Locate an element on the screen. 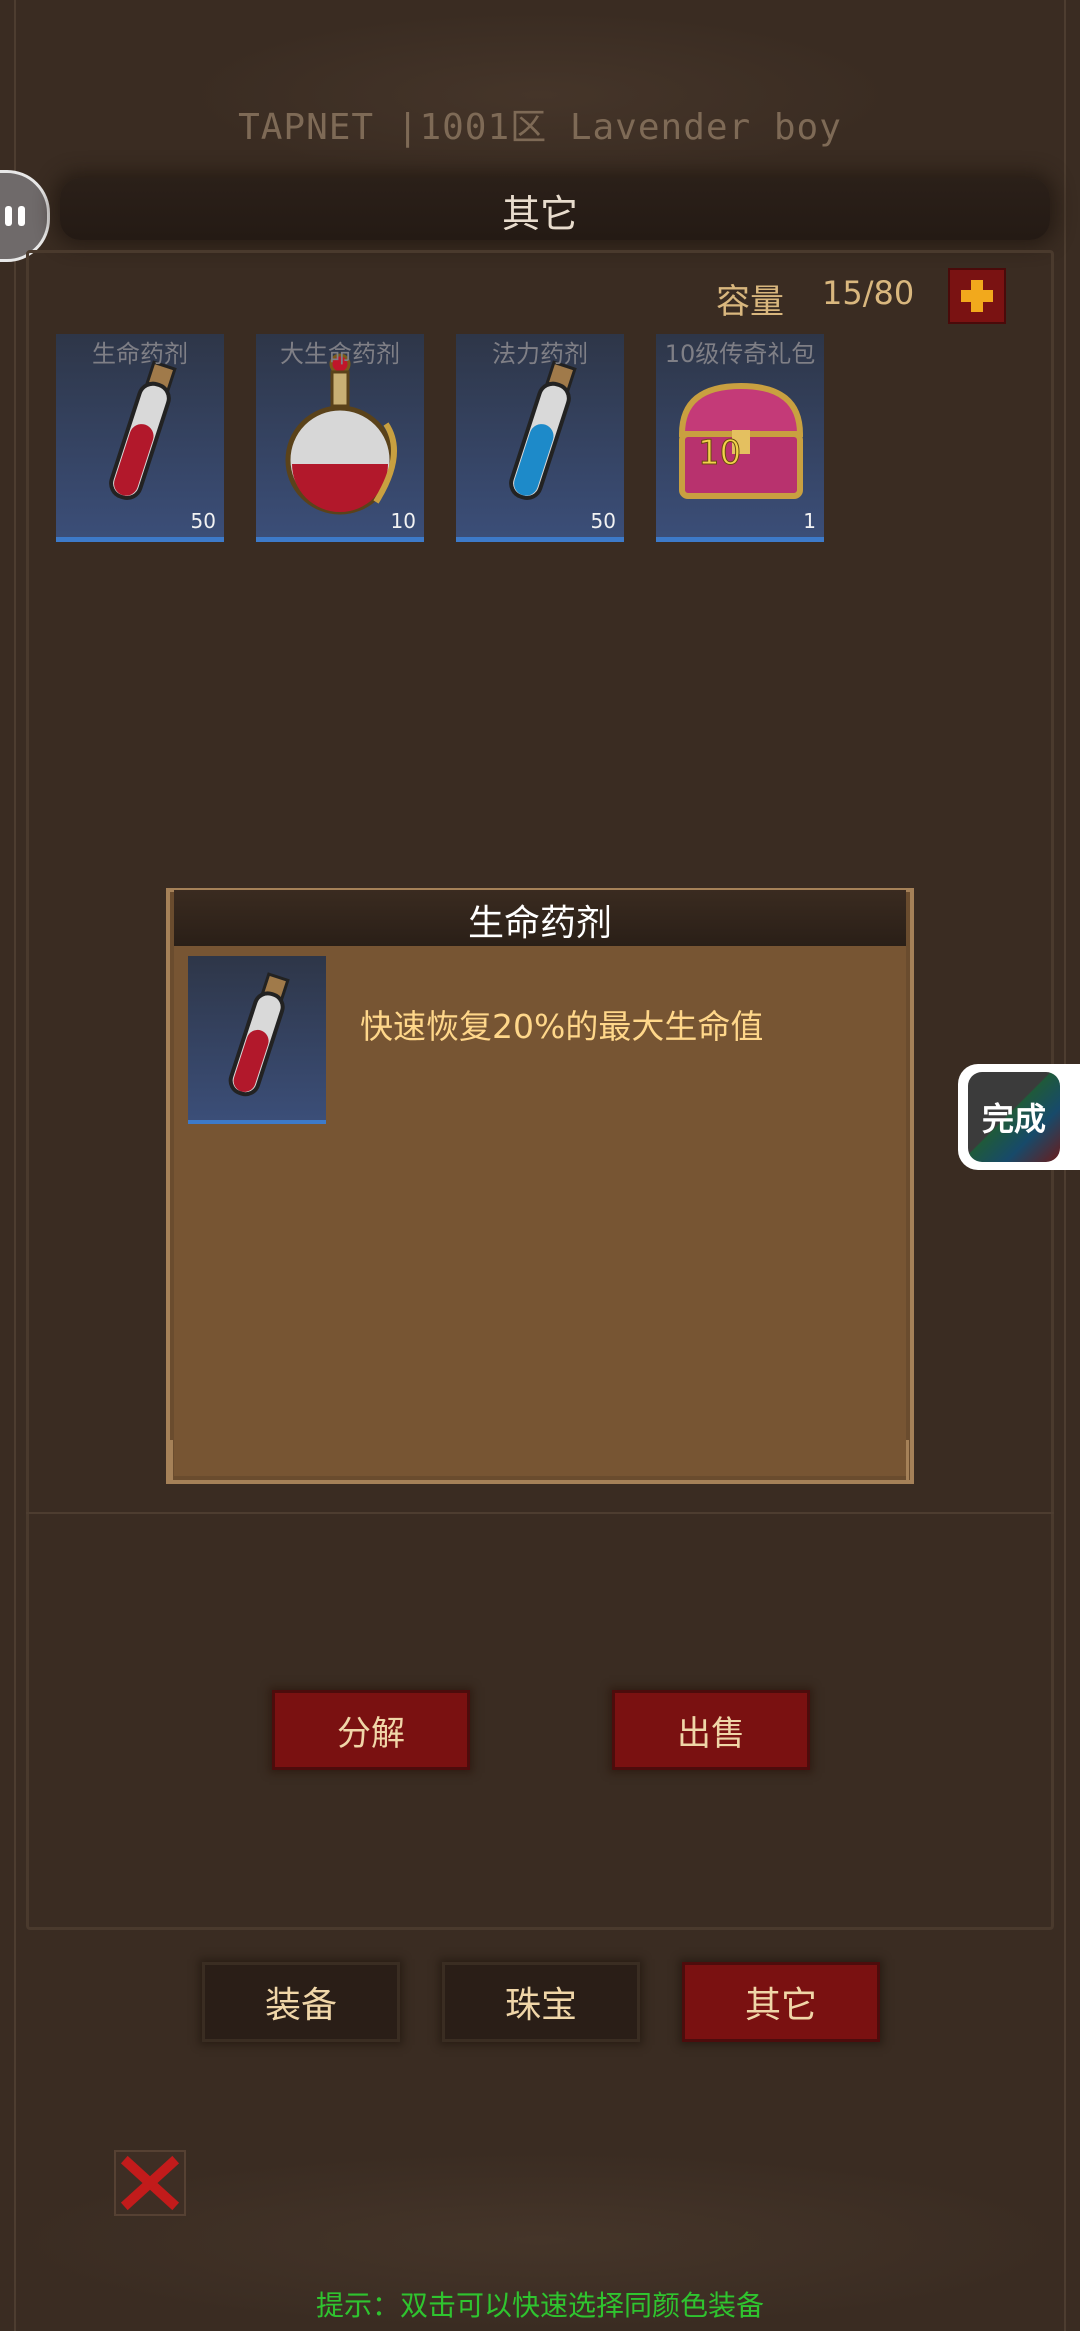 This screenshot has height=2331, width=1080. complete-button: 完成 is located at coordinates (1014, 1117).